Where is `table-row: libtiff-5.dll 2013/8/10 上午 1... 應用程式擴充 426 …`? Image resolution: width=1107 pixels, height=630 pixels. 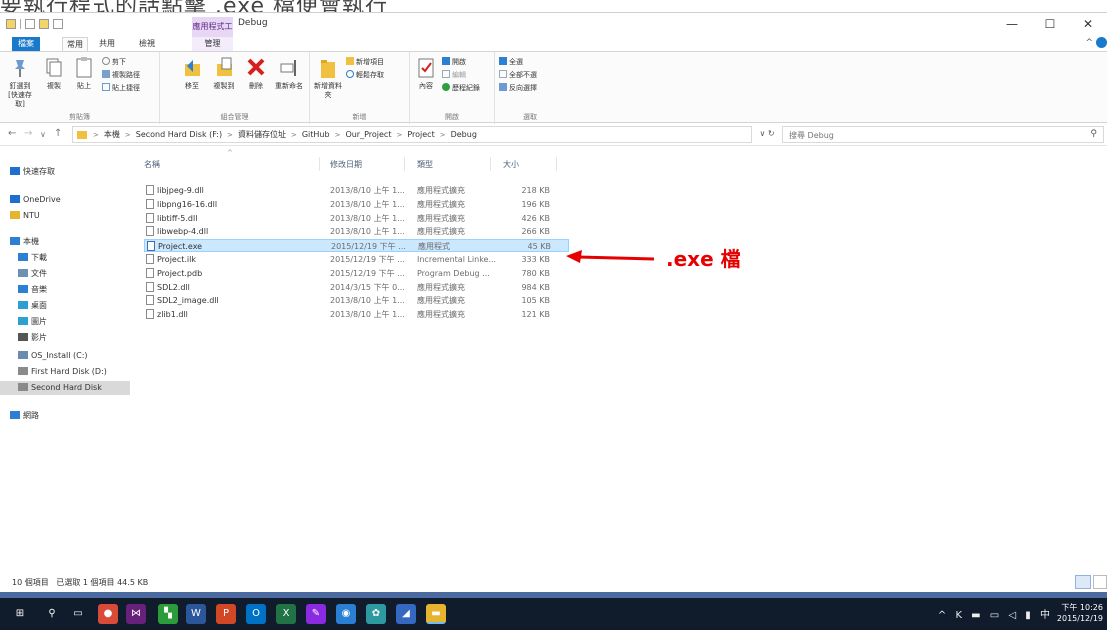 table-row: libtiff-5.dll 2013/8/10 上午 1... 應用程式擴充 426 … is located at coordinates (356, 218).